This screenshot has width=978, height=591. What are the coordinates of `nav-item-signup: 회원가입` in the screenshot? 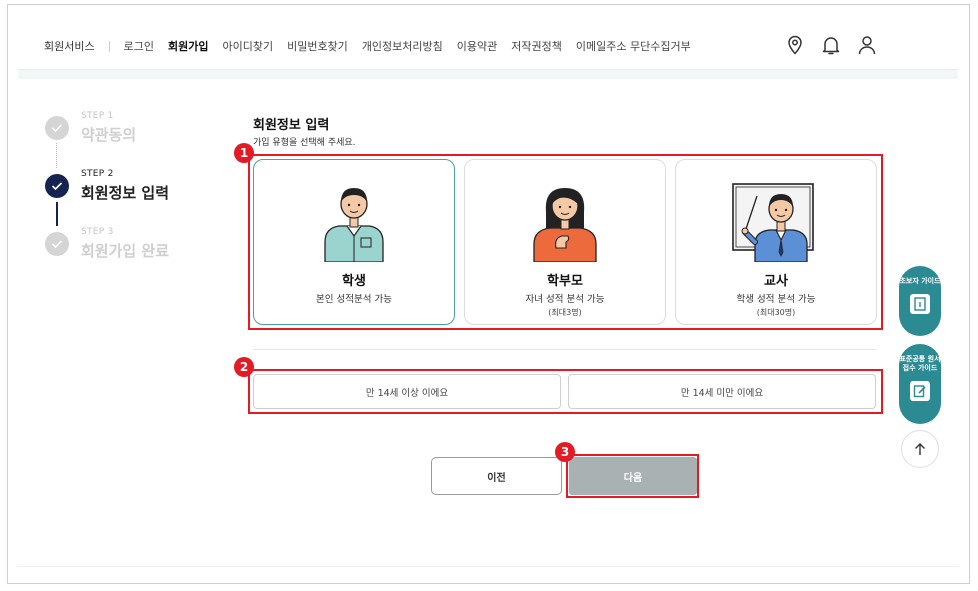 It's located at (188, 46).